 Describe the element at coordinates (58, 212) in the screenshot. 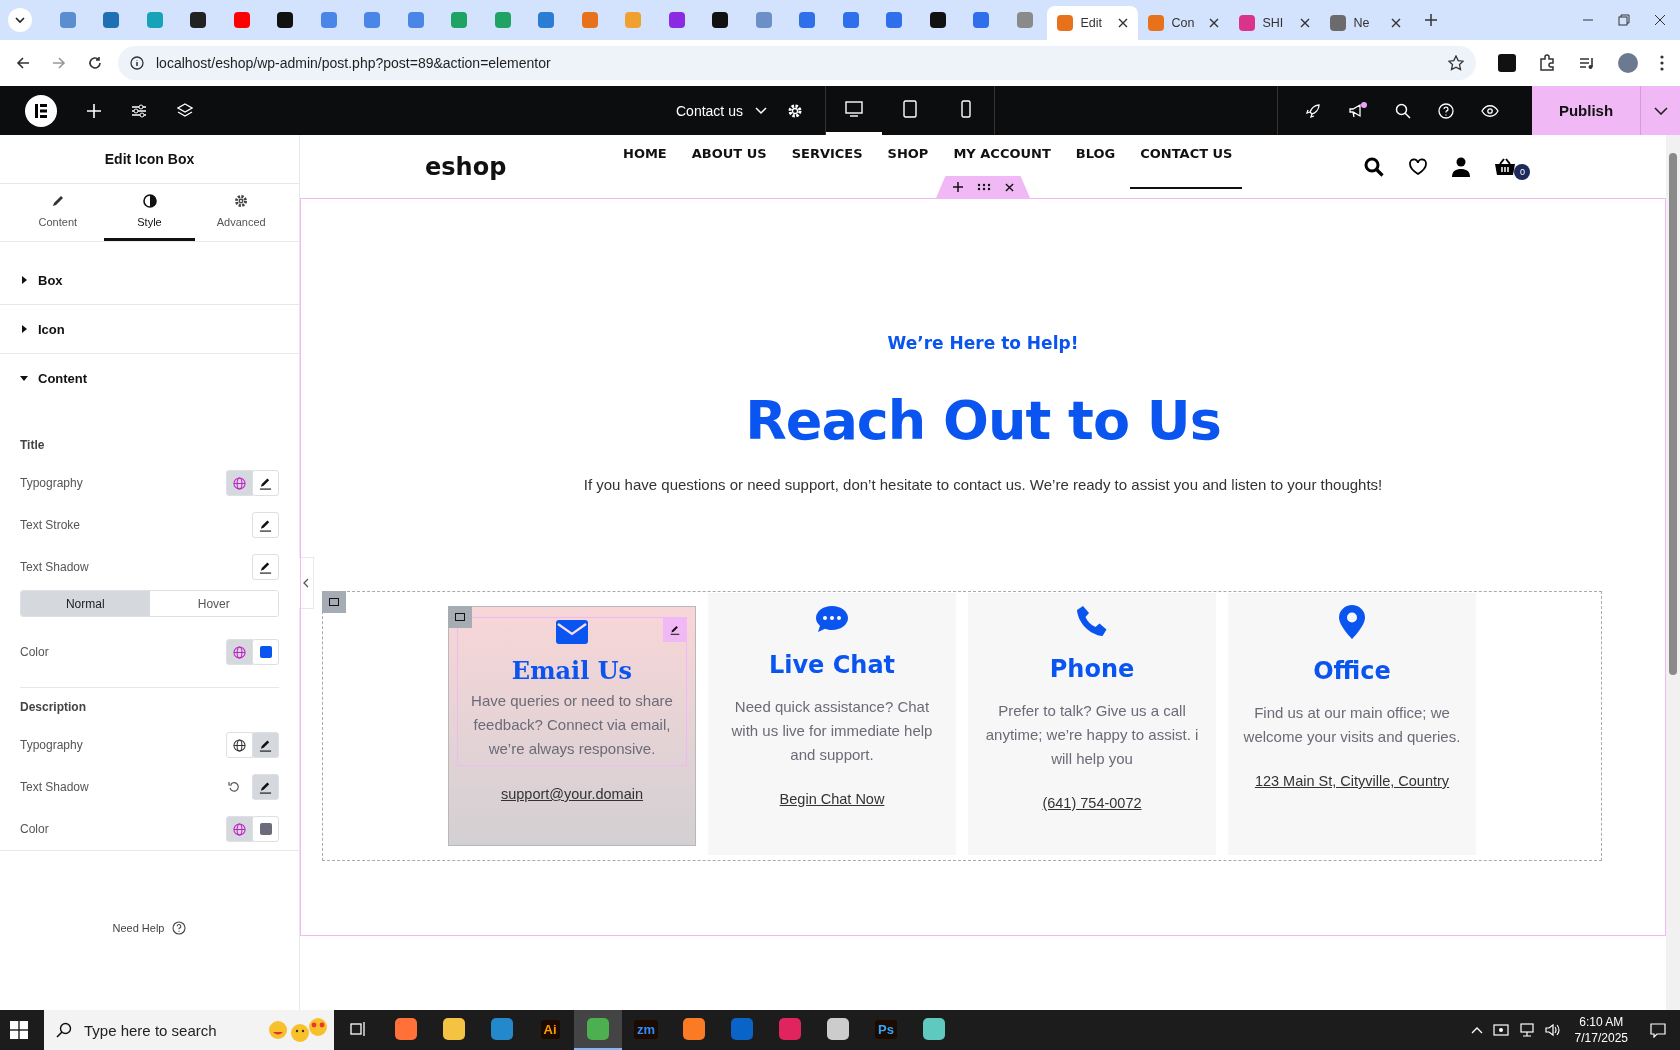

I see `panel-tab: Content` at that location.